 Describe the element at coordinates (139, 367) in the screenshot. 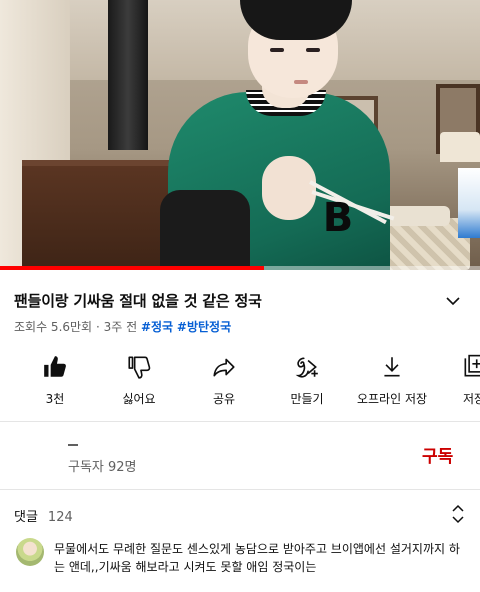

I see `thumbs-down-icon` at that location.